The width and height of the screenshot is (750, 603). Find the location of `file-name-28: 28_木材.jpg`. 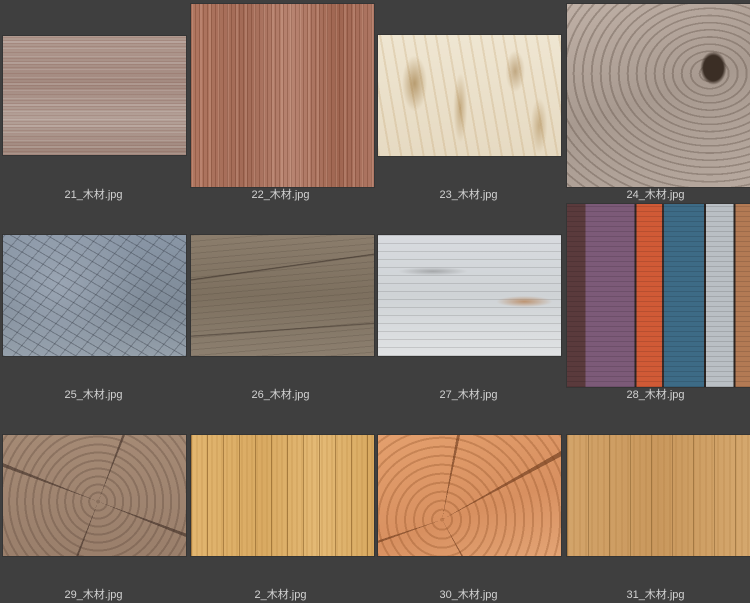

file-name-28: 28_木材.jpg is located at coordinates (655, 395).